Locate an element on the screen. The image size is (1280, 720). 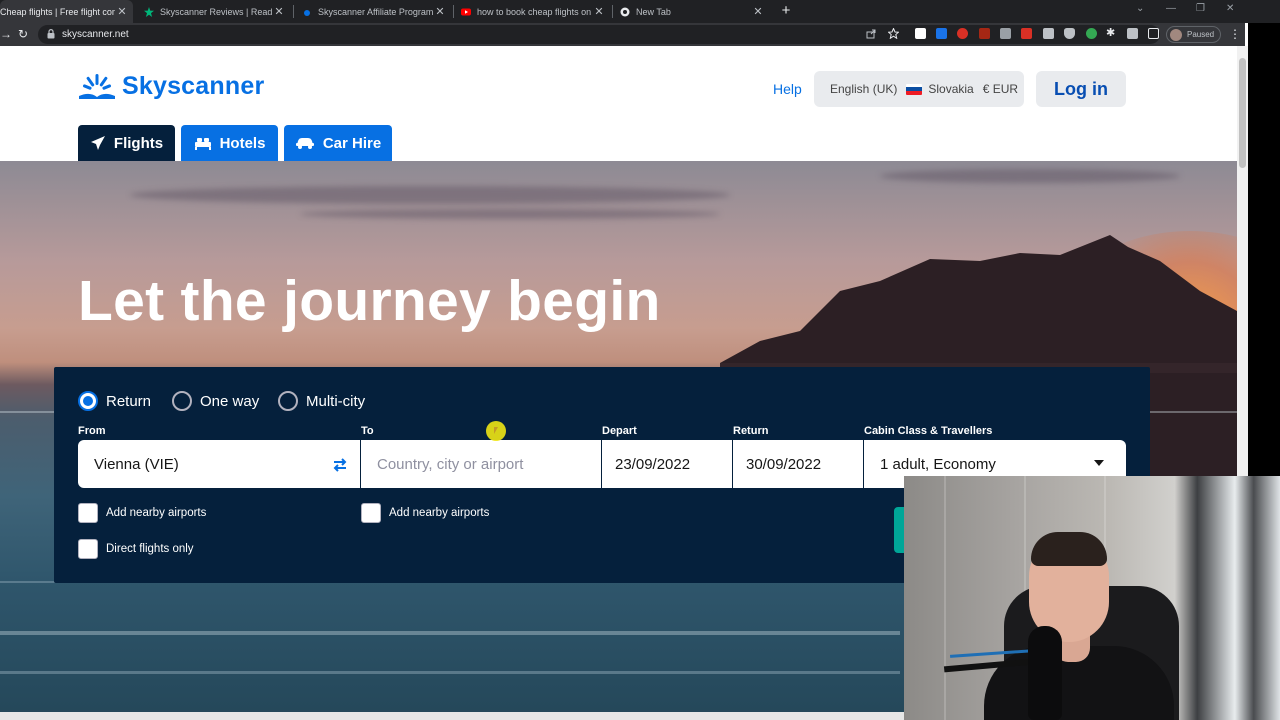
extension-play-icon is located at coordinates (920, 33).